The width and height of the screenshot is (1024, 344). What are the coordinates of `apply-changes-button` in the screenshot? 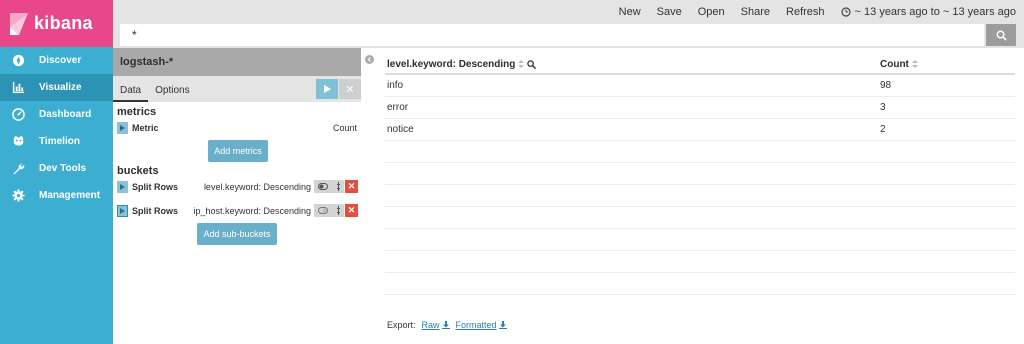 It's located at (327, 89).